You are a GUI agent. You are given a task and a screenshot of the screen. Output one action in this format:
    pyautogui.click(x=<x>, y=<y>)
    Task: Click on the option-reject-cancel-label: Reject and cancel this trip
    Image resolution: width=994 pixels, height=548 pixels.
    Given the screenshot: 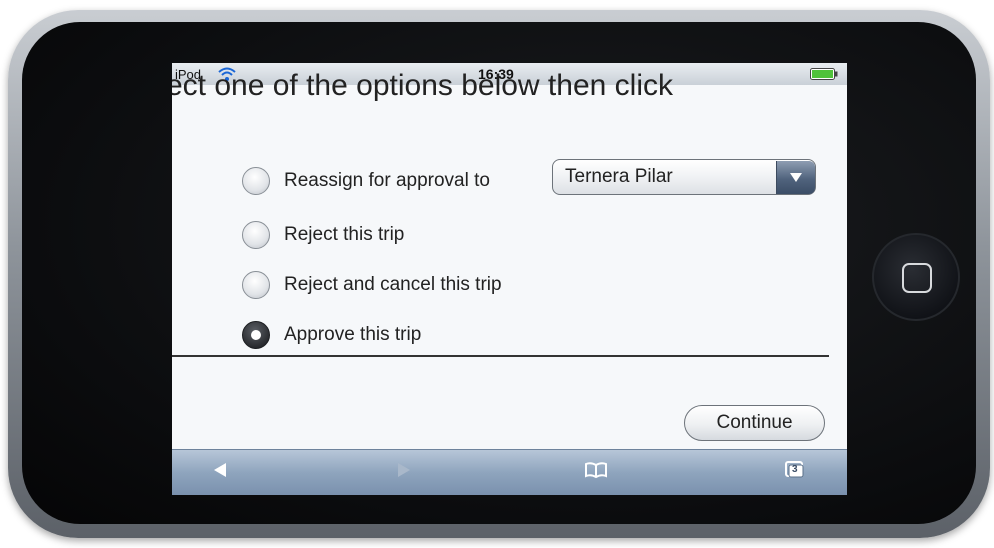 What is the action you would take?
    pyautogui.click(x=393, y=284)
    